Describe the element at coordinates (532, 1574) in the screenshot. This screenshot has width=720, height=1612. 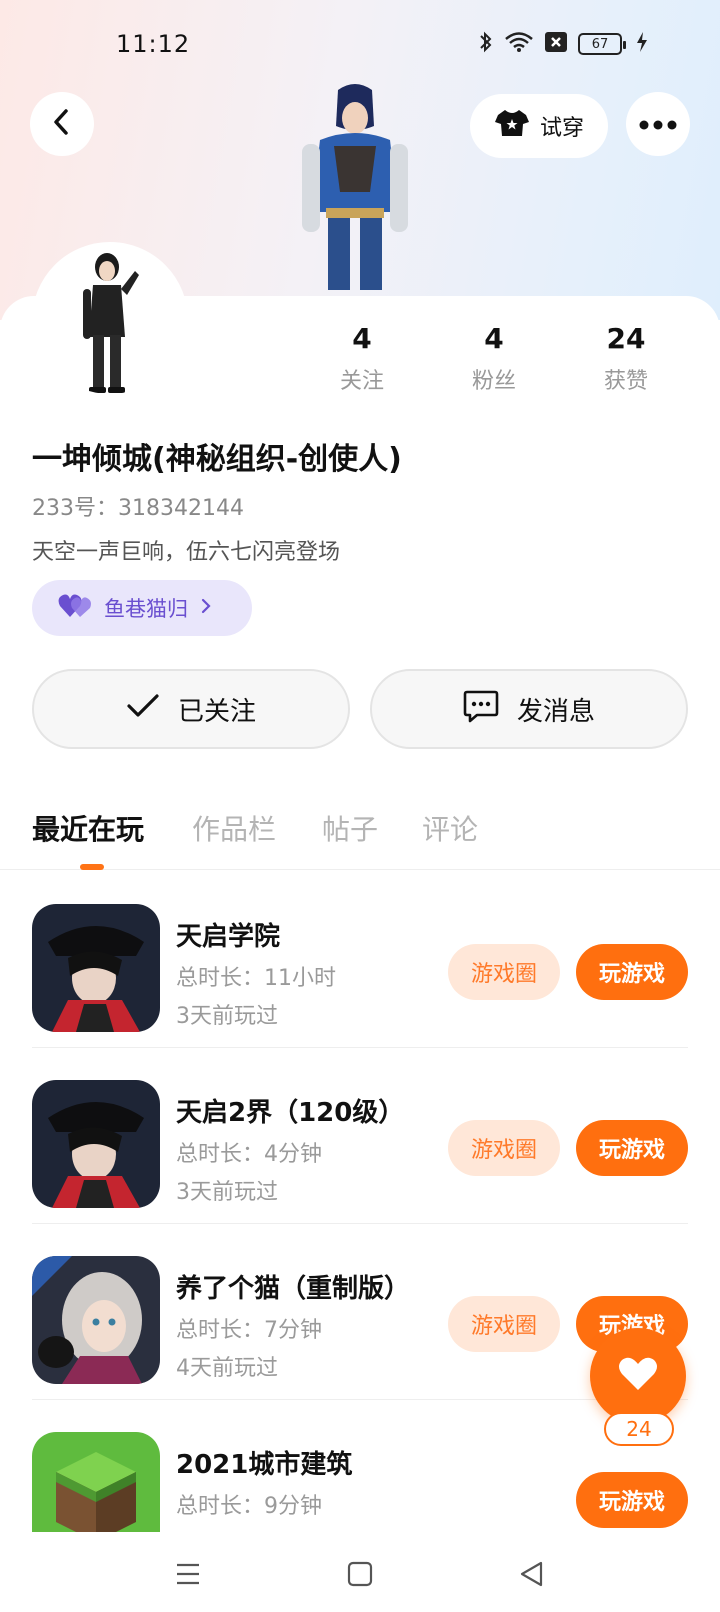
I see `back-nav-icon` at that location.